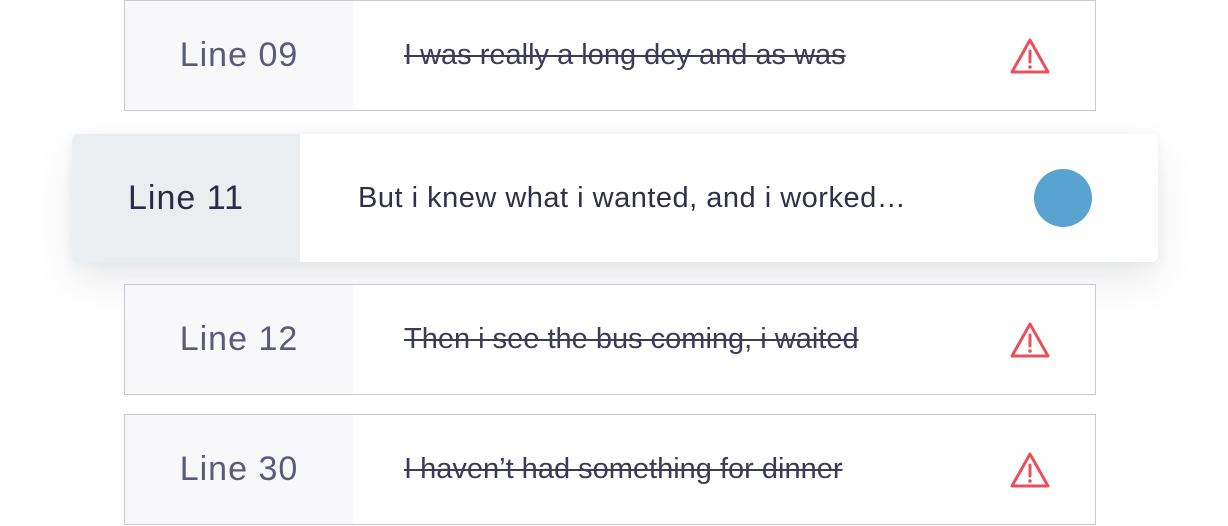 This screenshot has height=526, width=1228. I want to click on line-label: Line 30, so click(239, 469).